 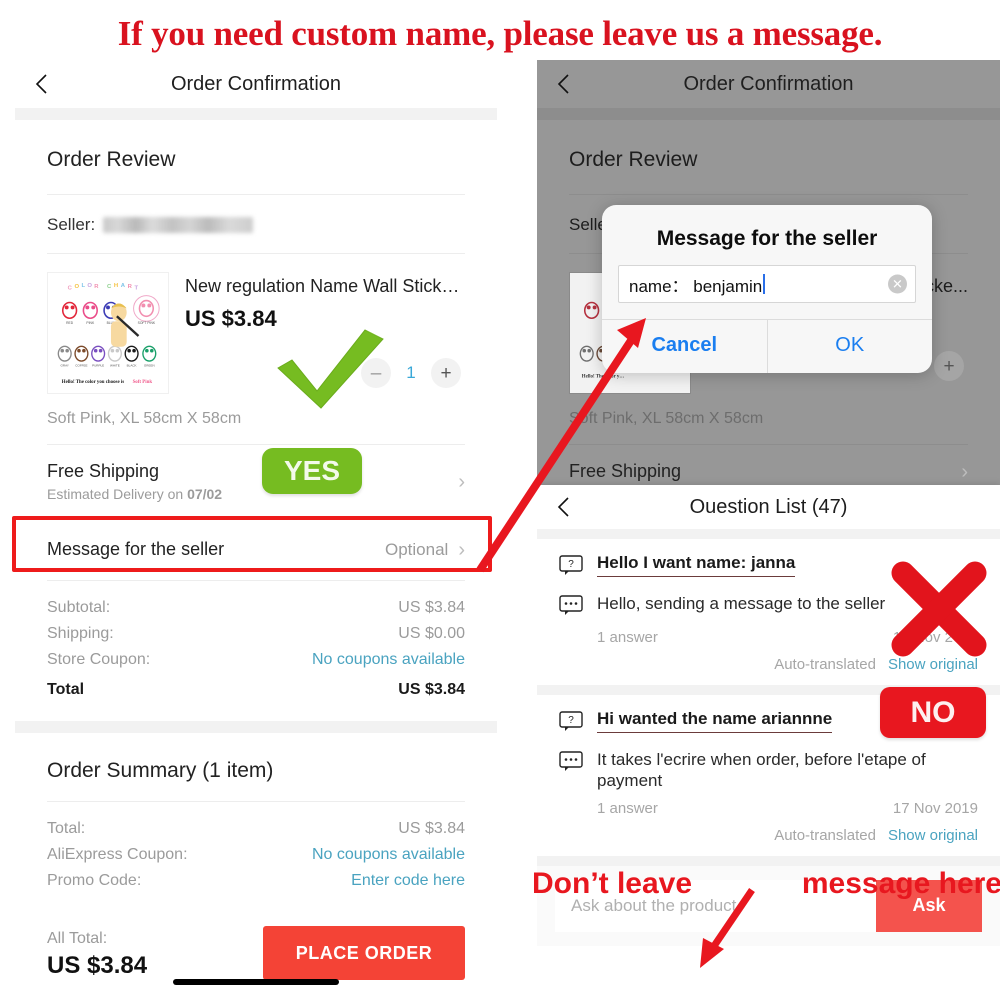 I want to click on left-navbar-title: Order Confirmation, so click(x=256, y=83).